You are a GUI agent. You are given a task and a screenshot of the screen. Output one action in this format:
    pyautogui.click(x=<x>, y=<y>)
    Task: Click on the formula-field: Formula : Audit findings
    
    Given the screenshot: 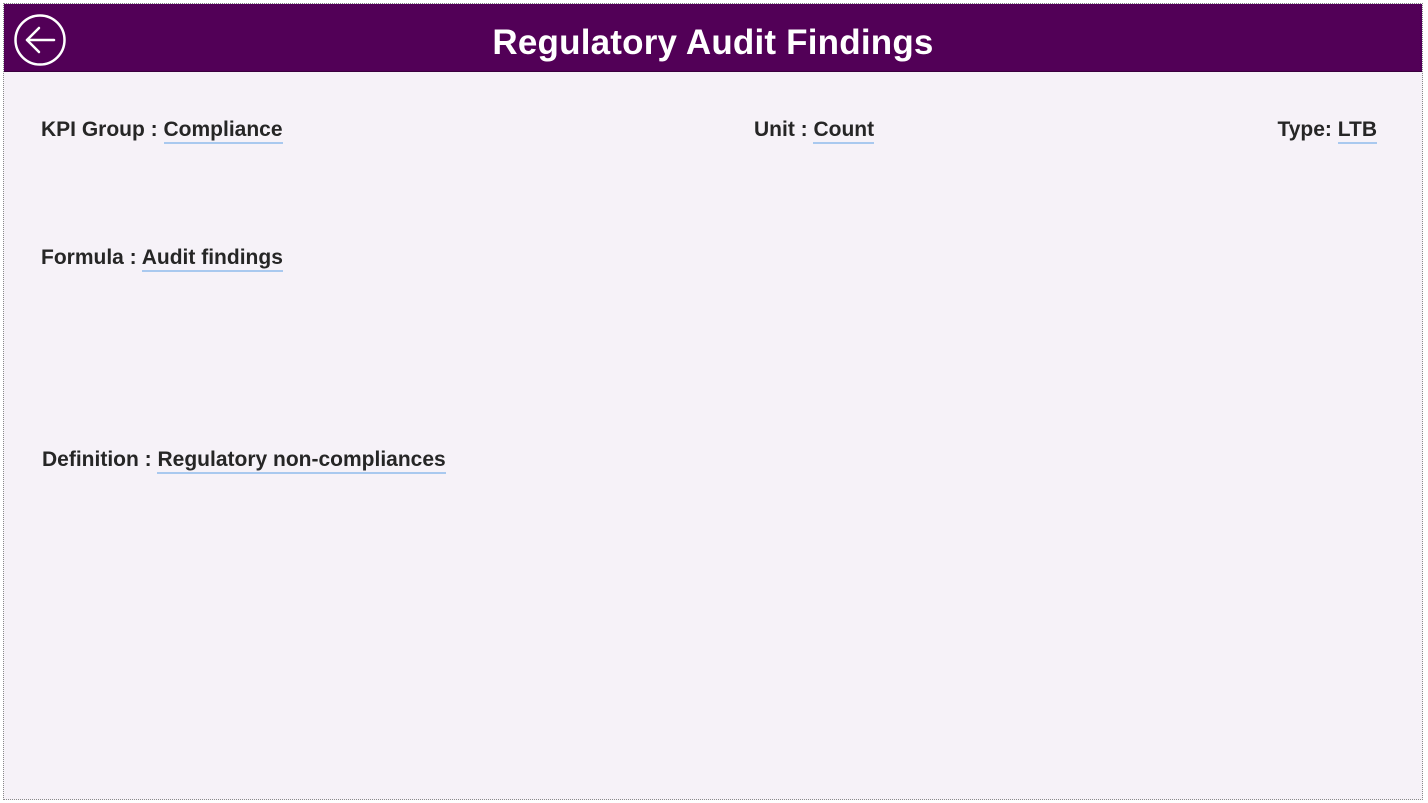 What is the action you would take?
    pyautogui.click(x=162, y=258)
    